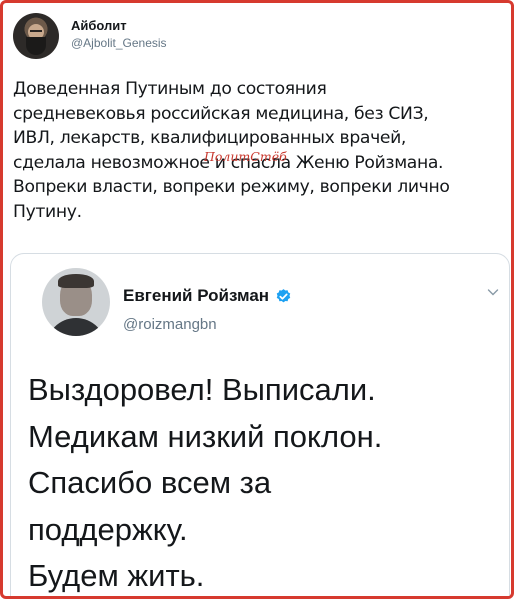 The image size is (514, 599). I want to click on tweet-text-line: Путину., so click(47, 211).